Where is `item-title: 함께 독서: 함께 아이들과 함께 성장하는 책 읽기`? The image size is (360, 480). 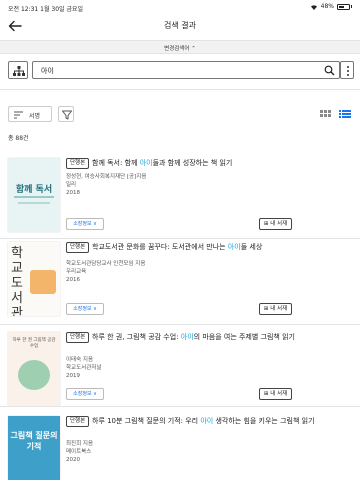 item-title: 함께 독서: 함께 아이들과 함께 성장하는 책 읽기 is located at coordinates (220, 163).